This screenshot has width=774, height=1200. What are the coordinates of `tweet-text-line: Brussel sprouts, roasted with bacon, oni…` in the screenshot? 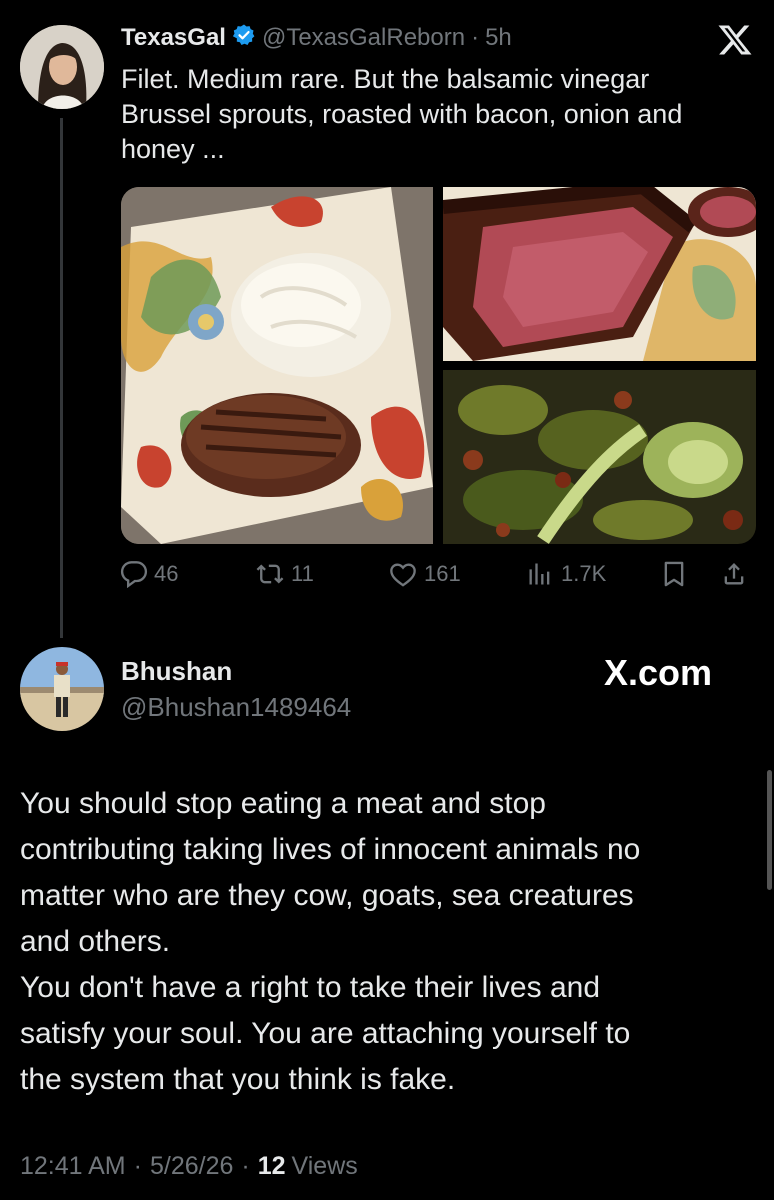 It's located at (402, 114).